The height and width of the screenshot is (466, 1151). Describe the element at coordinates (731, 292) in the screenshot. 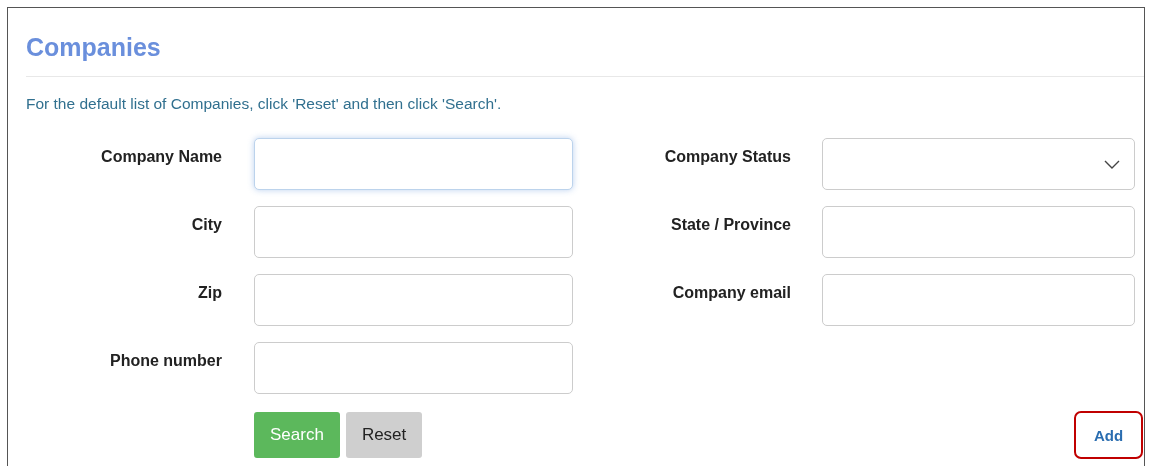

I see `field-label: Company email` at that location.